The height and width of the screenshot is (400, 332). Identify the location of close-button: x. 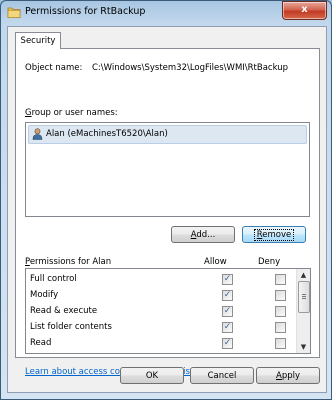
(304, 10).